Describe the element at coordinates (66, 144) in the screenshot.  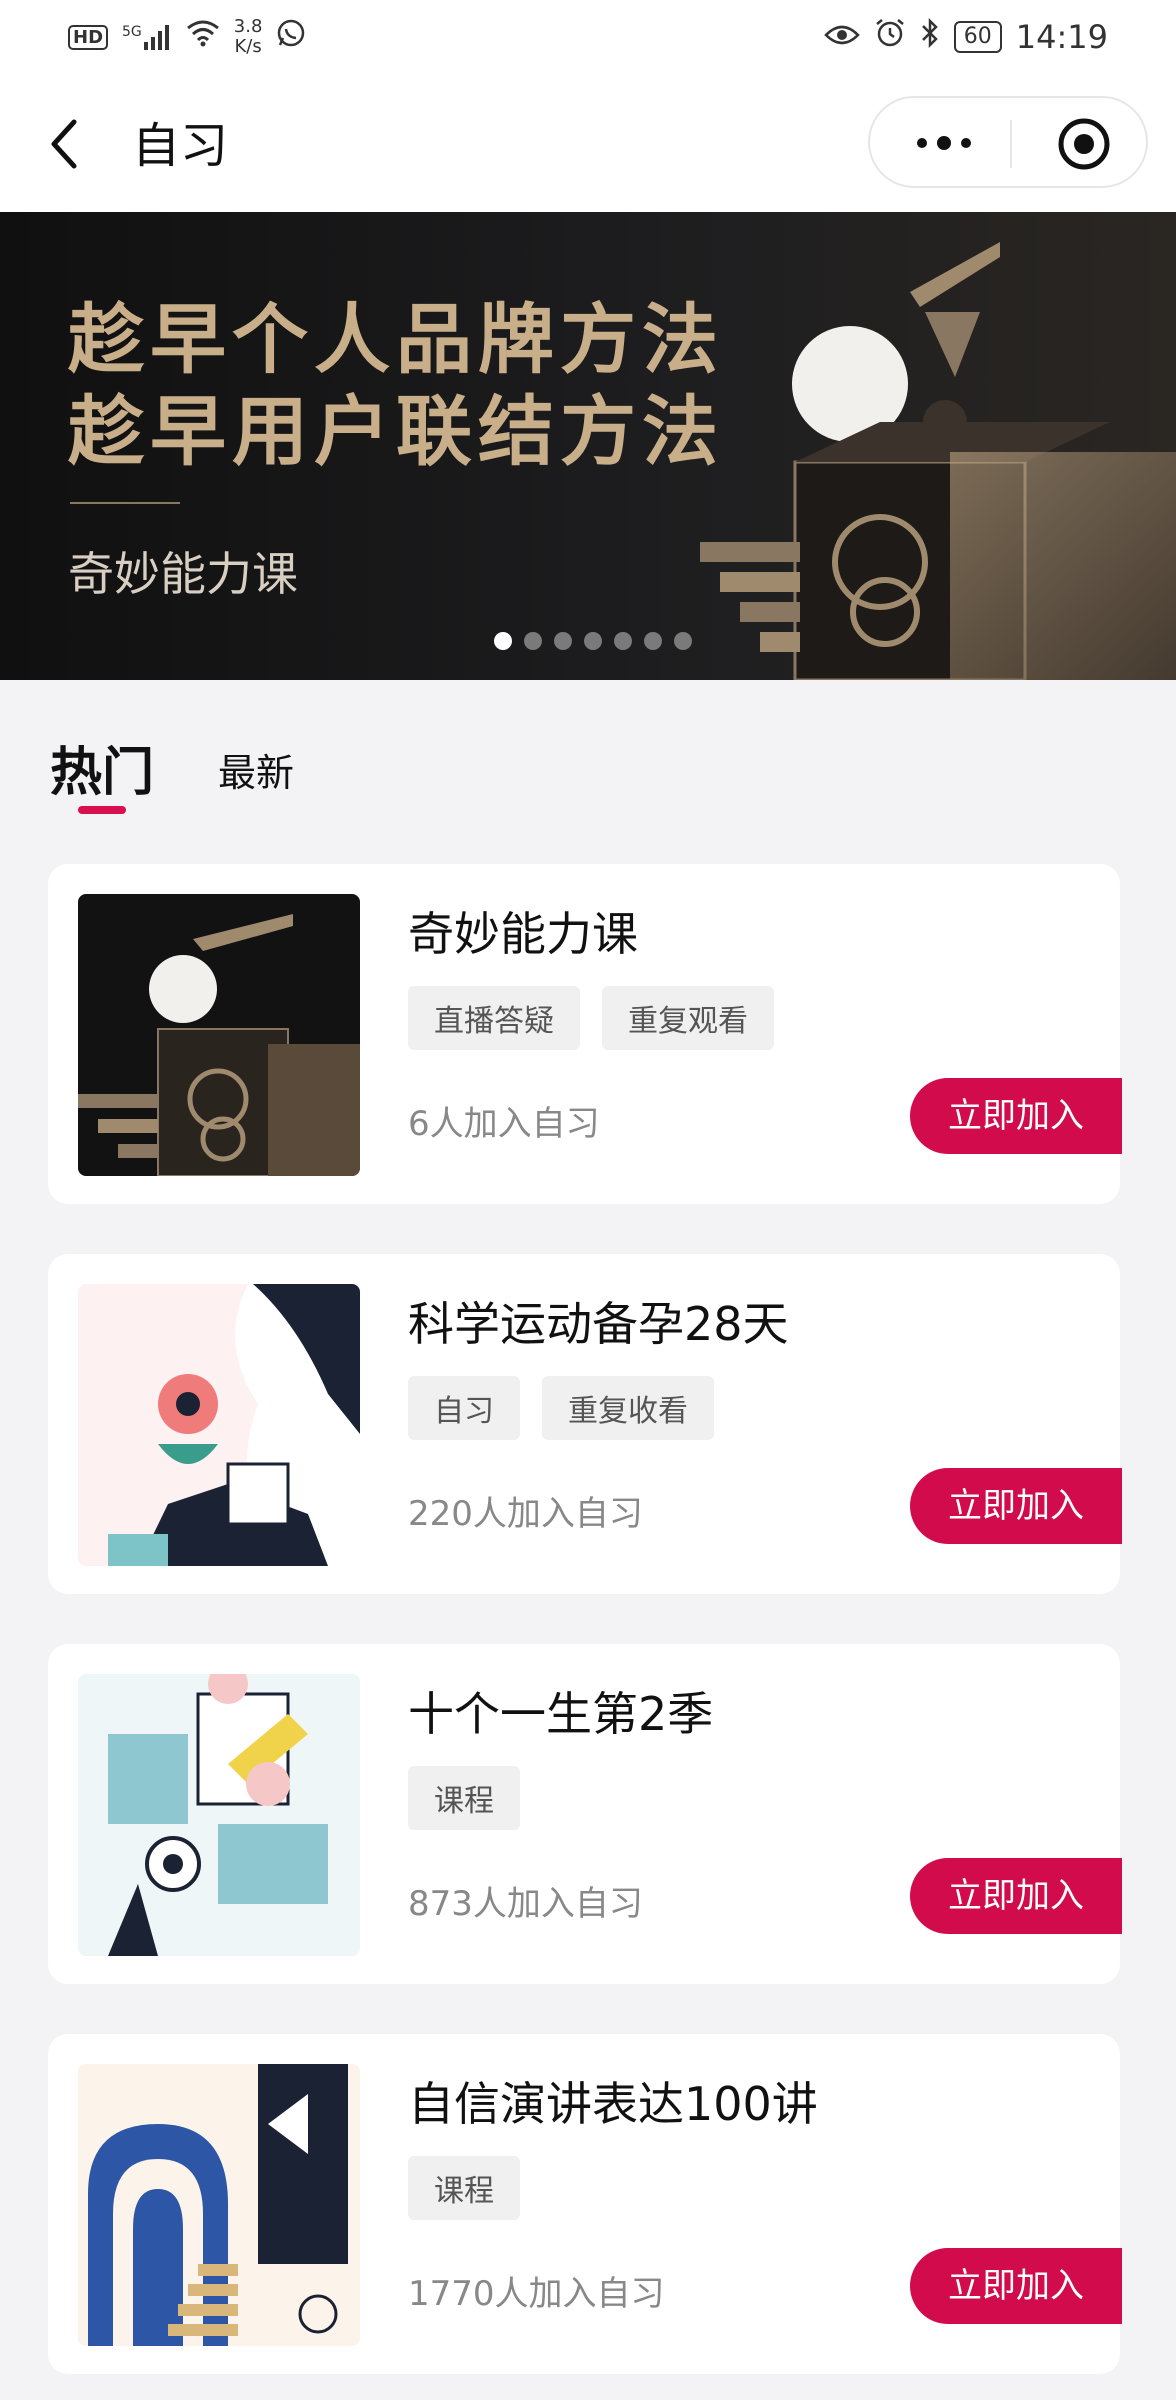
I see `back-arrow-icon` at that location.